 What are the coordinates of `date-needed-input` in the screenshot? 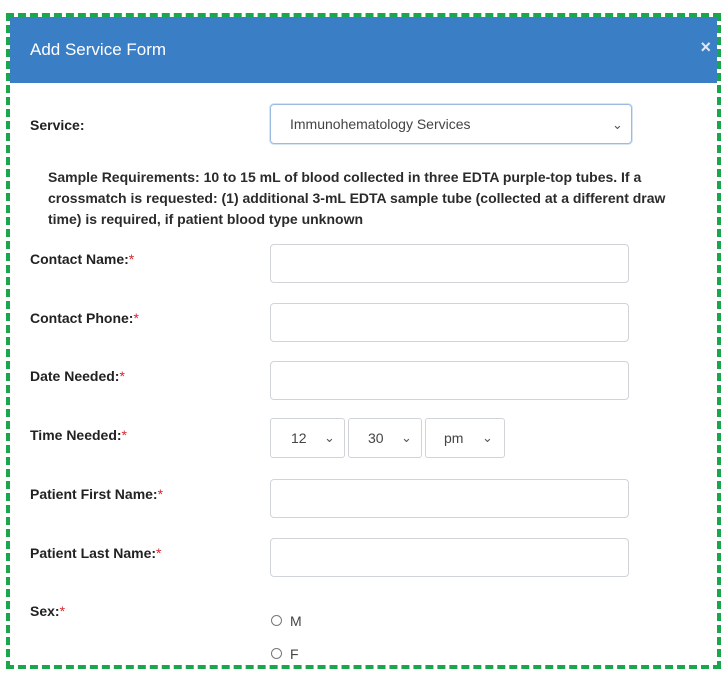 It's located at (449, 380).